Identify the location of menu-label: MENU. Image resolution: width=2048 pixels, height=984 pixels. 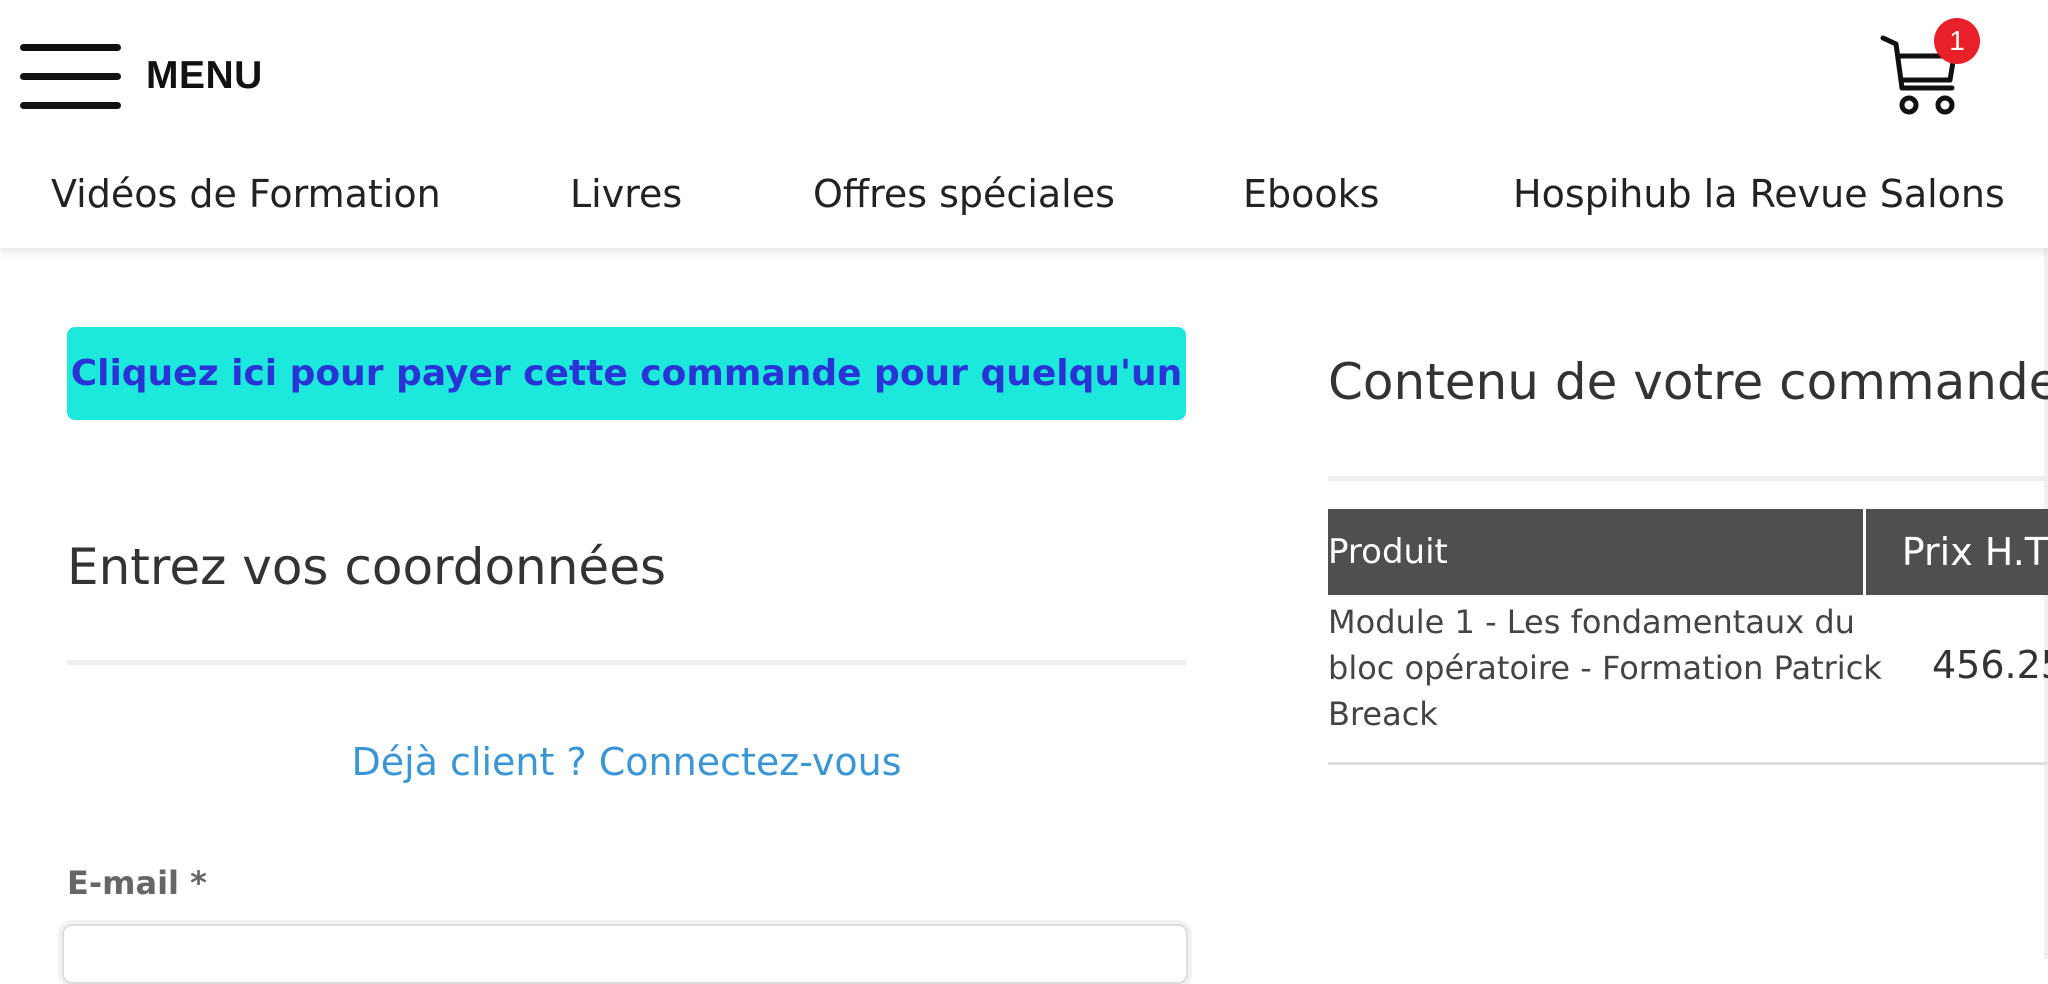
(204, 76).